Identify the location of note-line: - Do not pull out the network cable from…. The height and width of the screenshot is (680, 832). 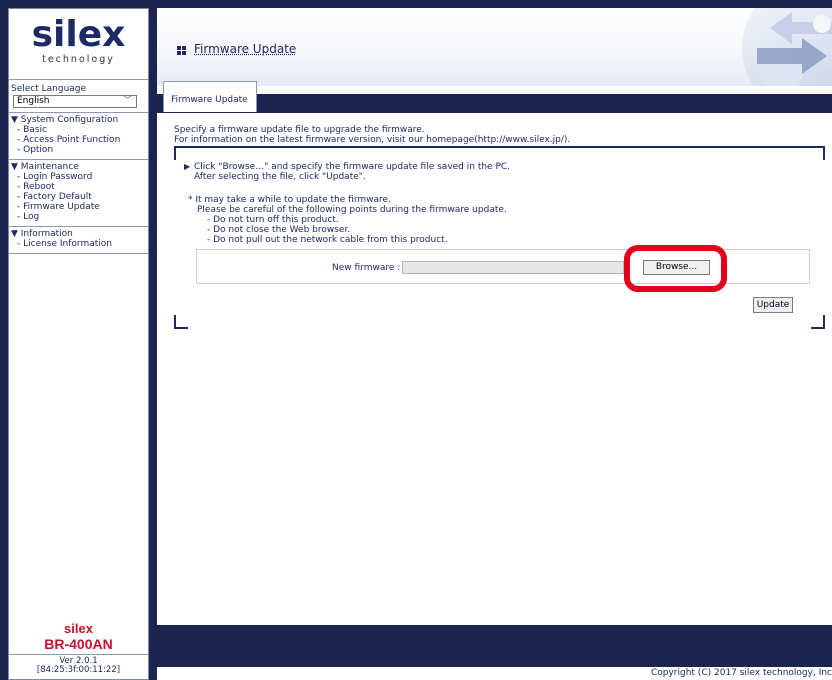
(327, 240).